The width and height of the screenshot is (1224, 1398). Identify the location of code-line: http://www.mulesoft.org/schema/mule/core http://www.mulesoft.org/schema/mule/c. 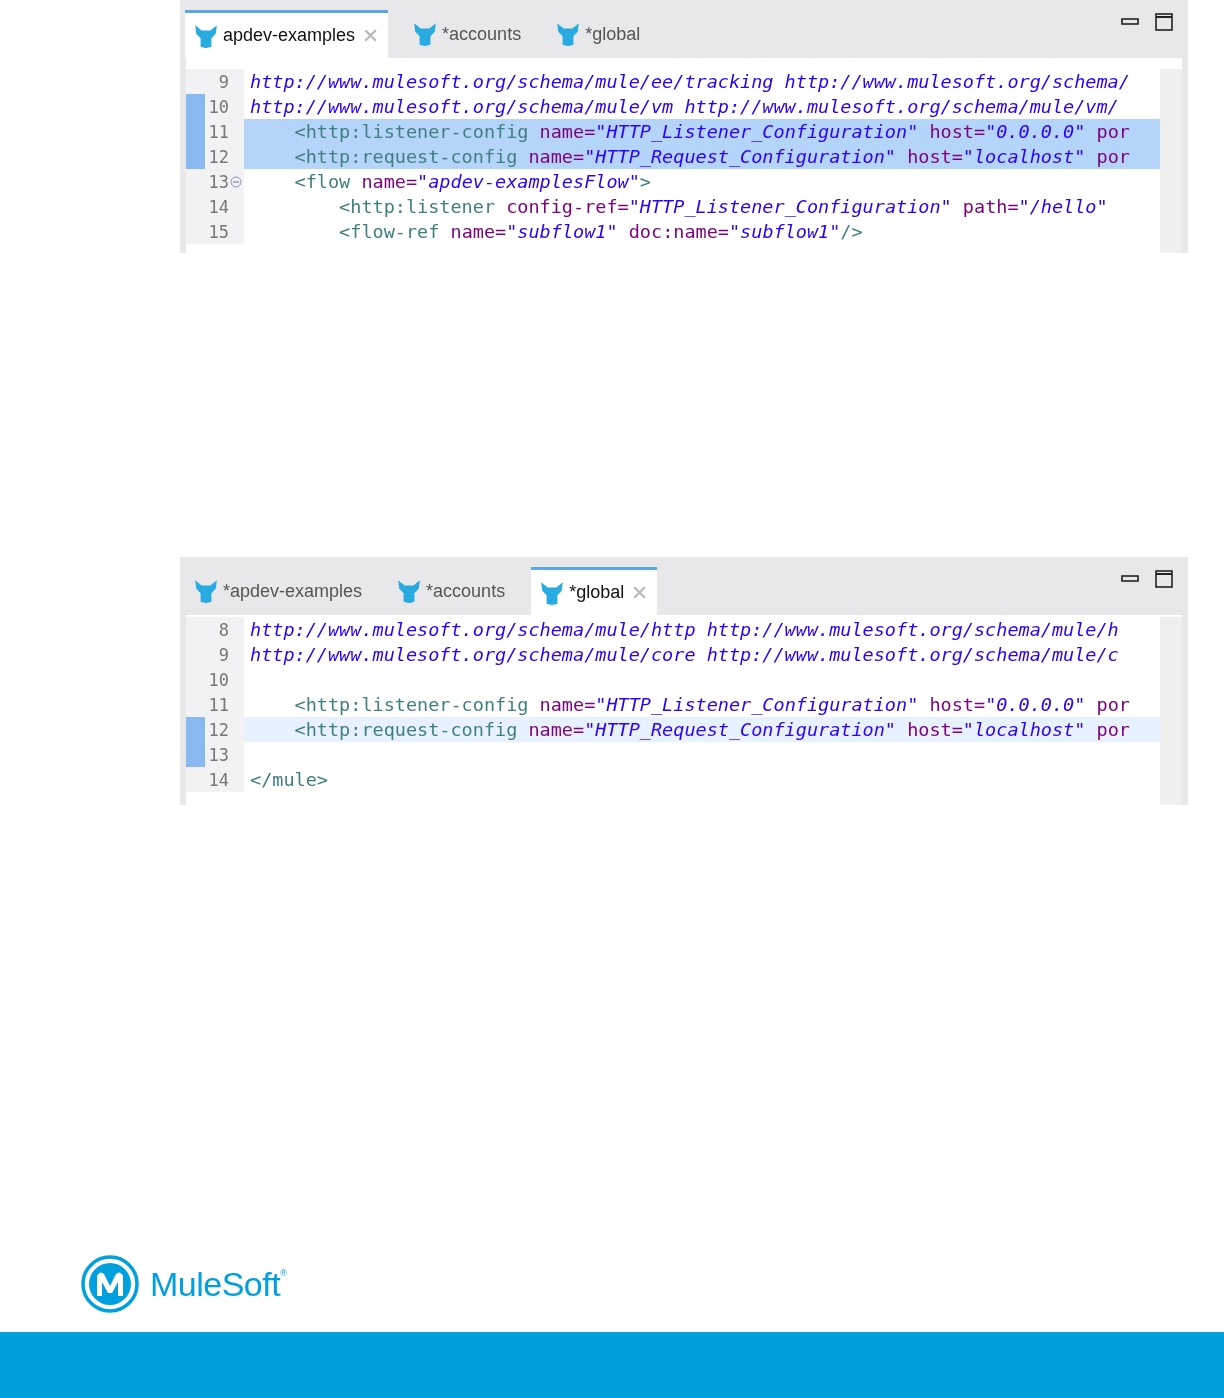
(684, 654).